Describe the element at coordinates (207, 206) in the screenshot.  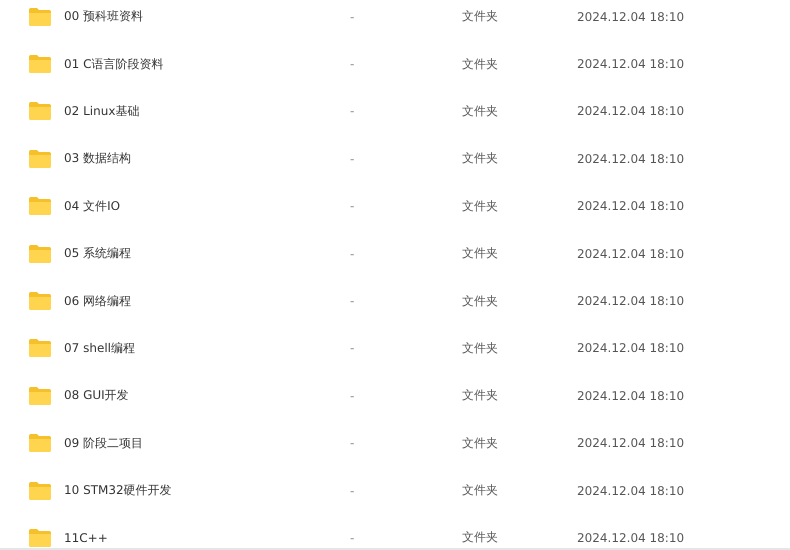
I see `file-name: 04 文件IO` at that location.